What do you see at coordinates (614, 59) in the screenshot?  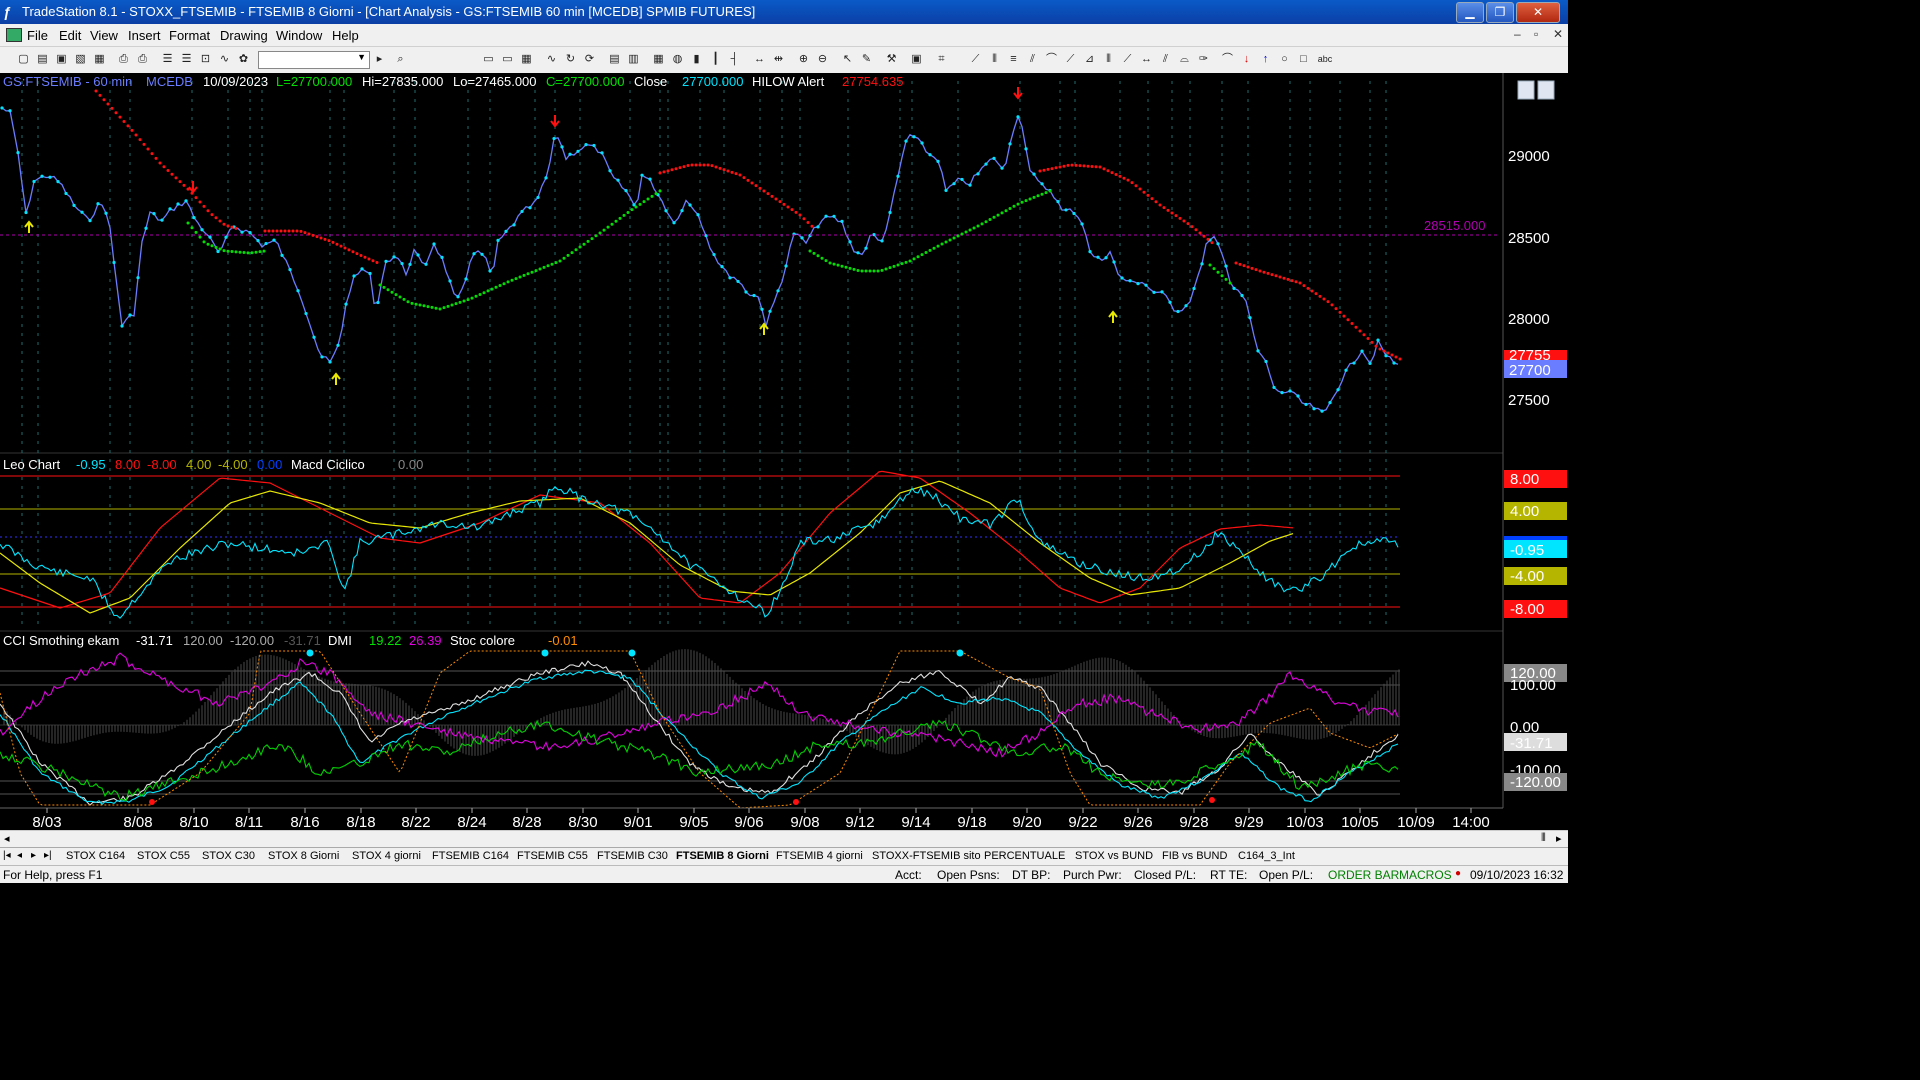 I see `scanner-icon: ▤` at bounding box center [614, 59].